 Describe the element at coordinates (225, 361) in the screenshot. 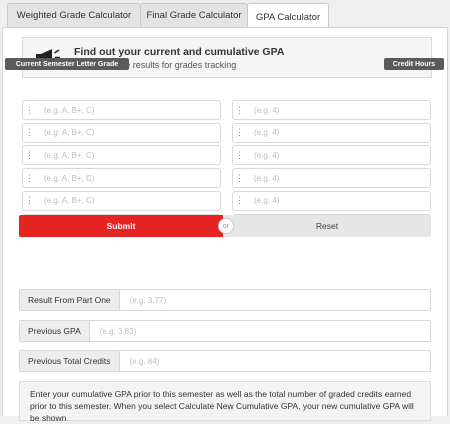

I see `previous-total-credits-field: Previous Total Credits (e.g. 84)` at that location.